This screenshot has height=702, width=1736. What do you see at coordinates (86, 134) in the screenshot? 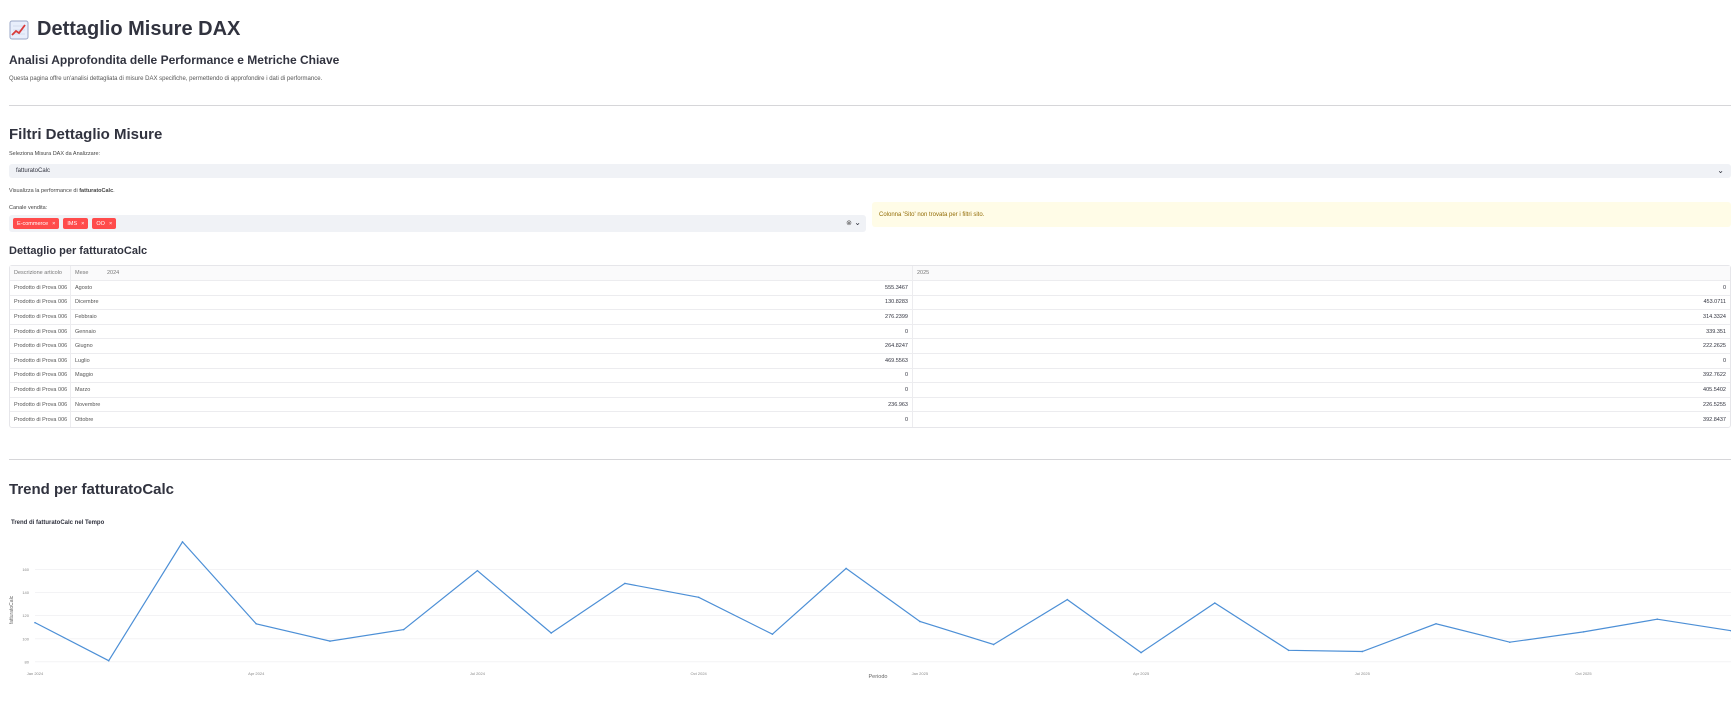
I see `filters-title: Filtri Dettaglio Misure` at bounding box center [86, 134].